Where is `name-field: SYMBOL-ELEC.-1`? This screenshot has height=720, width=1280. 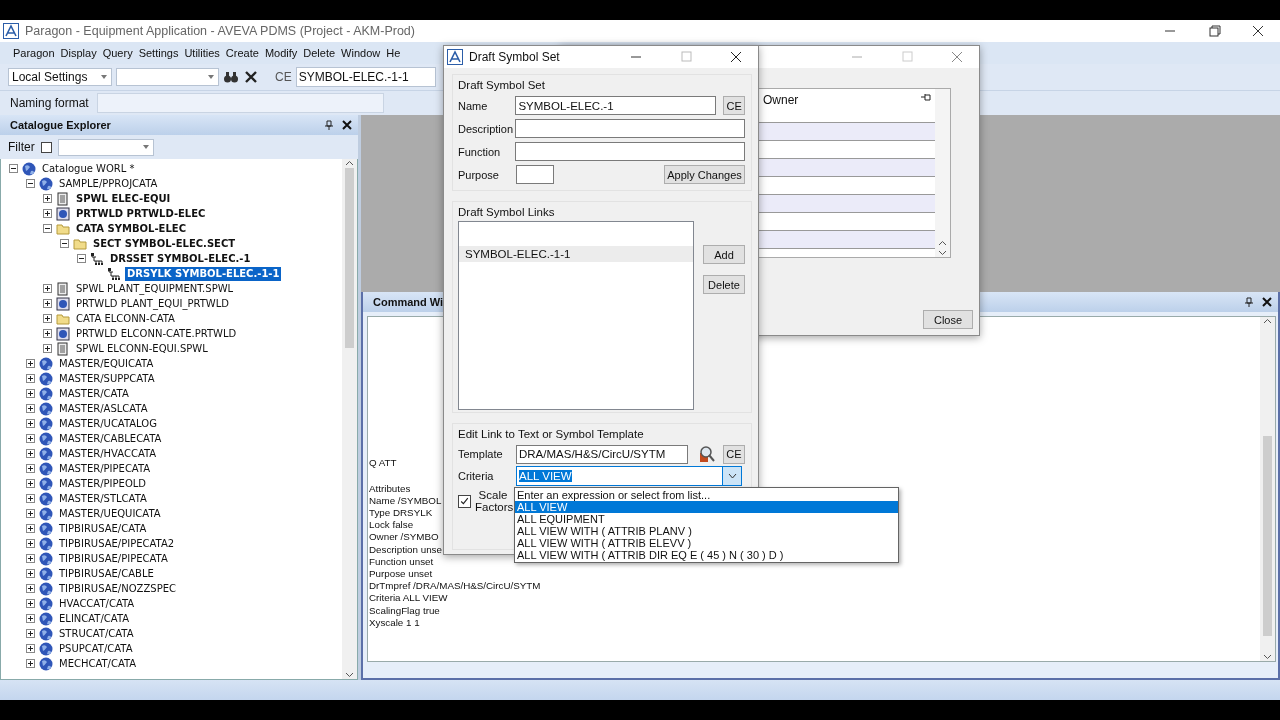 name-field: SYMBOL-ELEC.-1 is located at coordinates (616, 105).